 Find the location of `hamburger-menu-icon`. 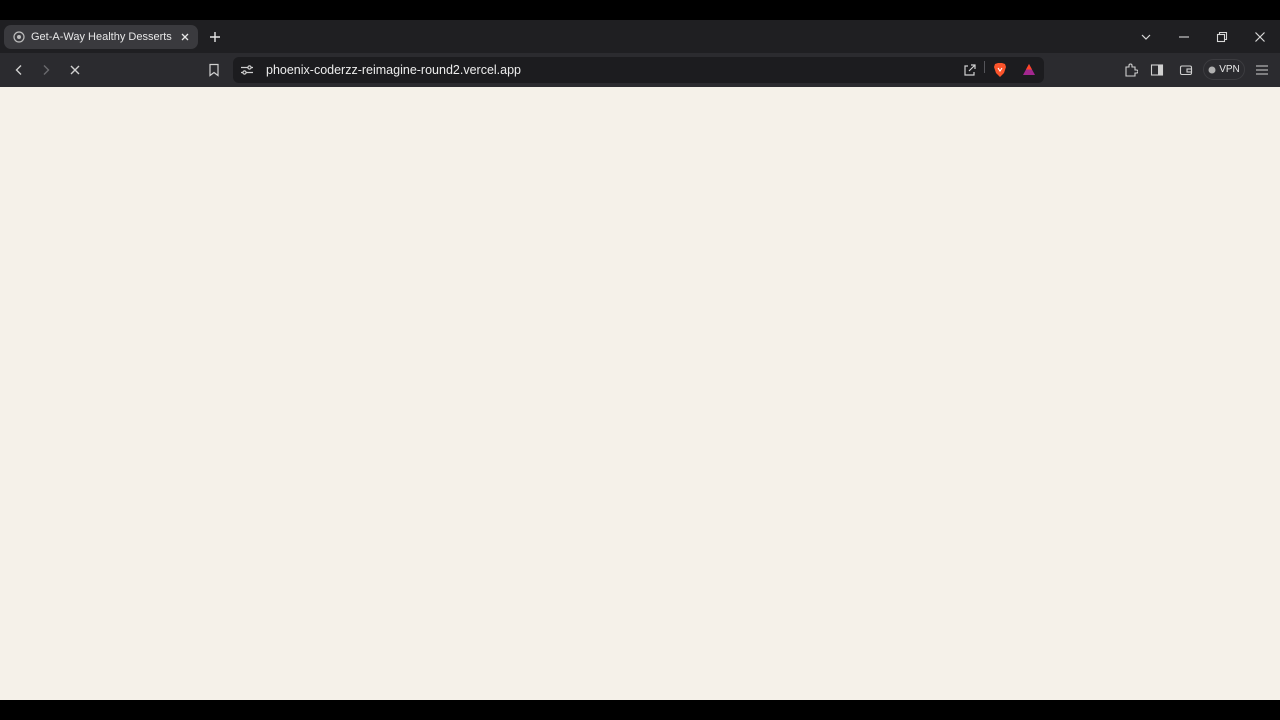

hamburger-menu-icon is located at coordinates (1262, 70).